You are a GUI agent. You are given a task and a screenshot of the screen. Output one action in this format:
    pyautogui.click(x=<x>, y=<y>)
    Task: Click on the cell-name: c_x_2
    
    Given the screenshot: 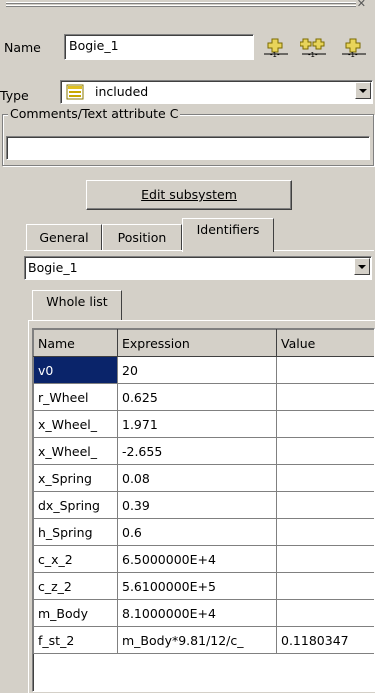 What is the action you would take?
    pyautogui.click(x=76, y=559)
    